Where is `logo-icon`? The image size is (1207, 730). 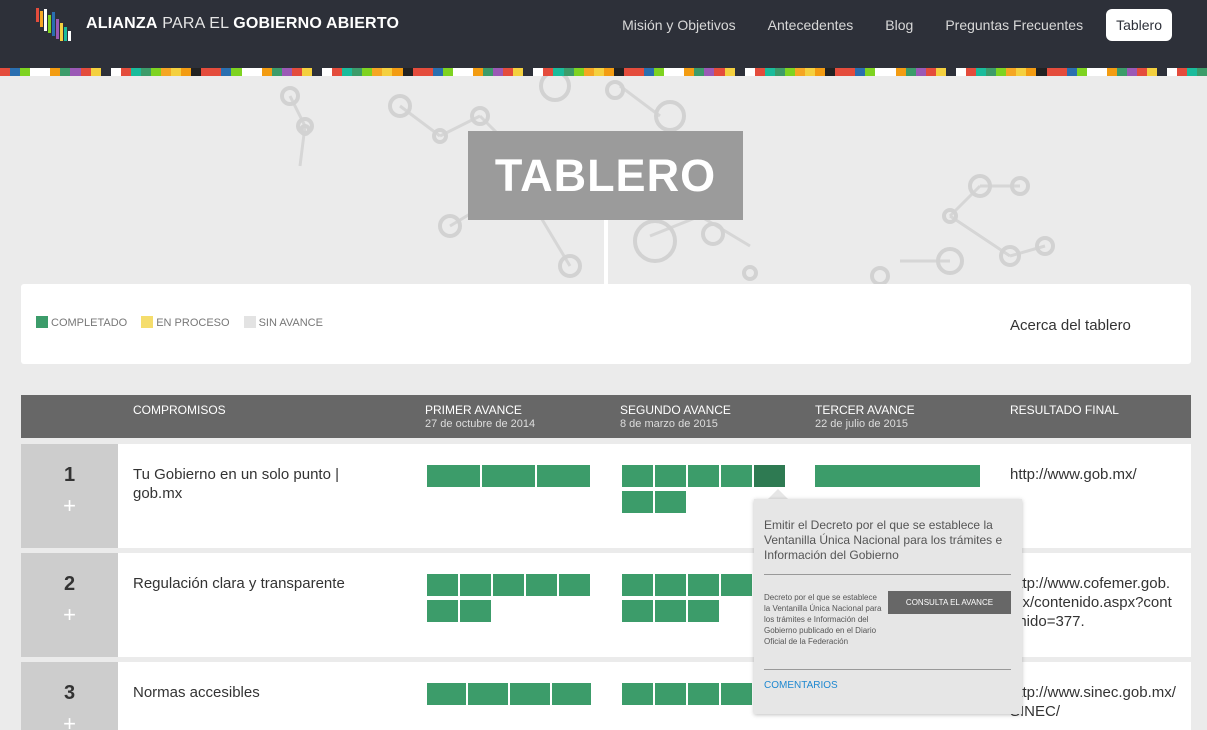 logo-icon is located at coordinates (54, 25).